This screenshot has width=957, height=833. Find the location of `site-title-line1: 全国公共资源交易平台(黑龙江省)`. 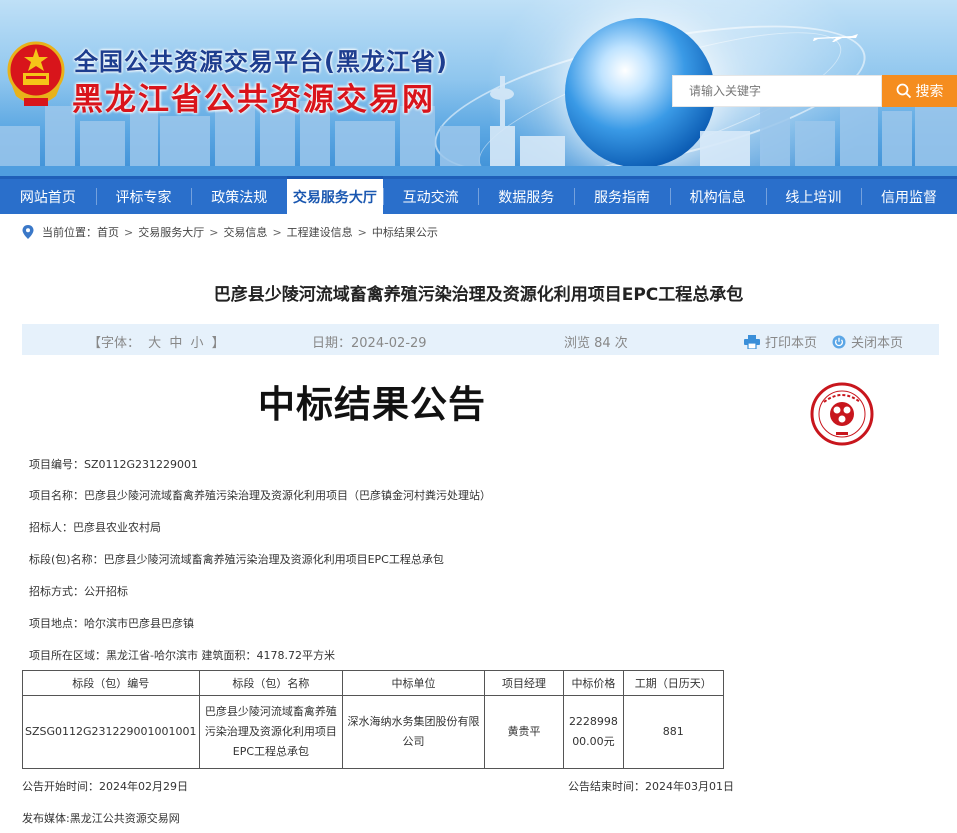

site-title-line1: 全国公共资源交易平台(黑龙江省) is located at coordinates (261, 62).